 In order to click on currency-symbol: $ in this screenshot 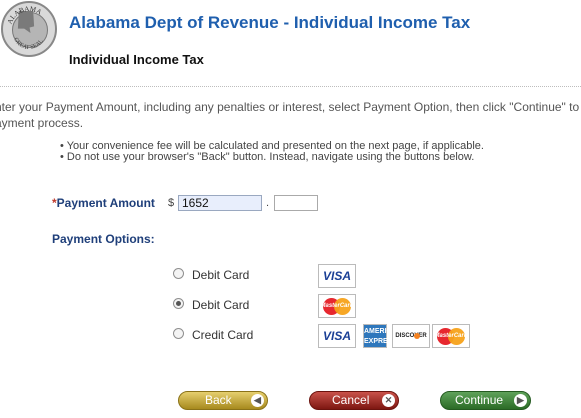, I will do `click(171, 203)`.